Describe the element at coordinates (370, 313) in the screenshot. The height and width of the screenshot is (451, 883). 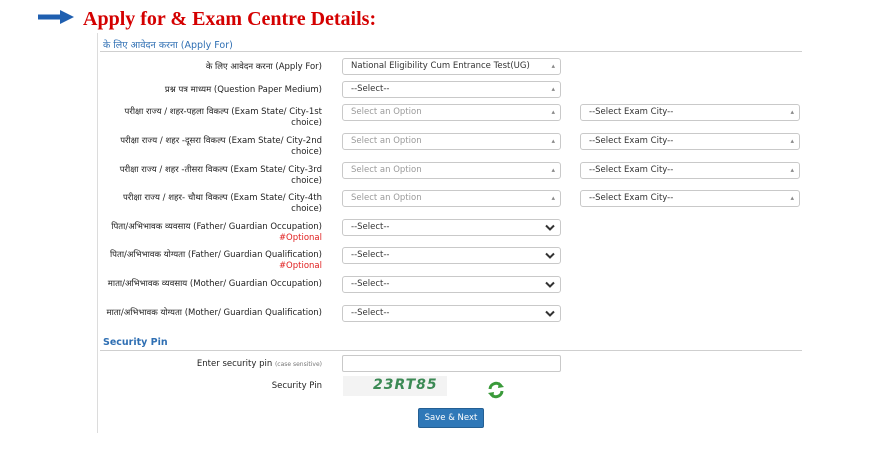
I see `mother-qualification-value: --Select--` at that location.